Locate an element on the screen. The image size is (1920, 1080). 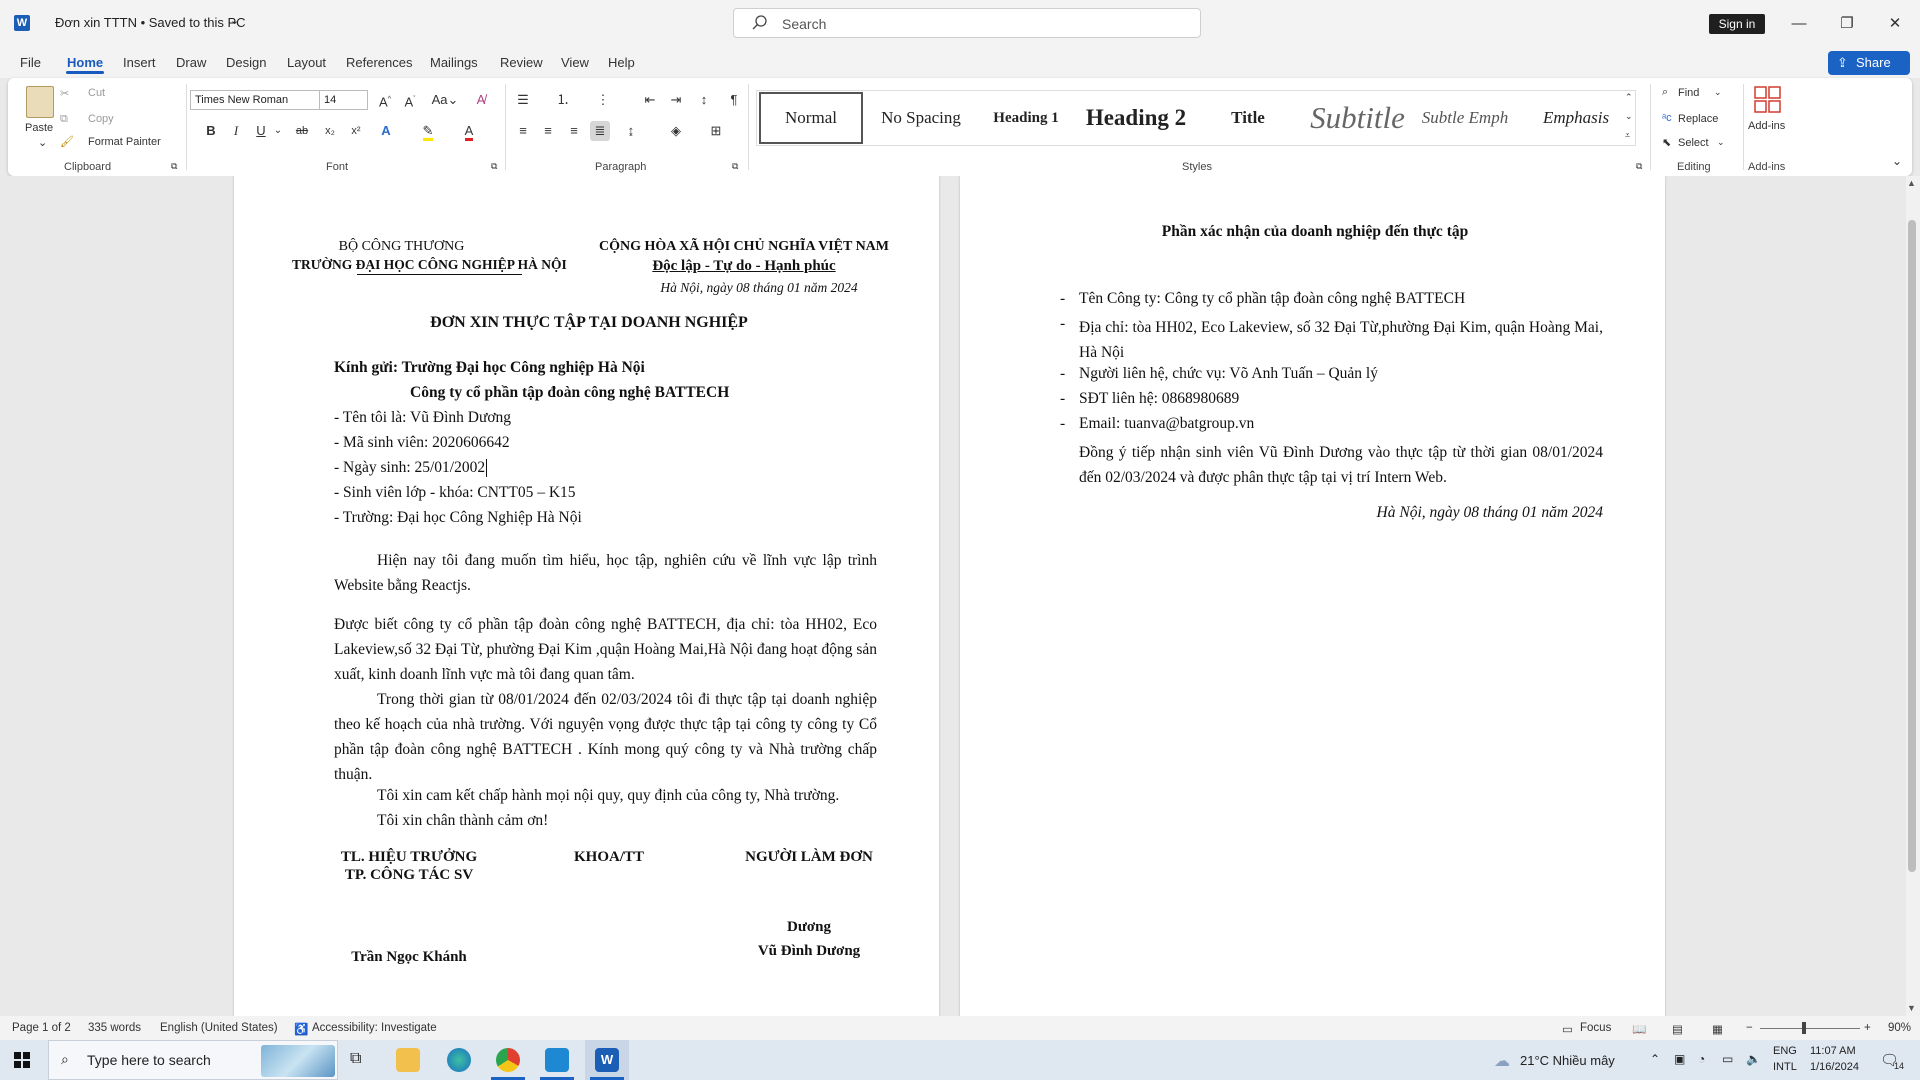
text-effects-icon: A is located at coordinates (386, 131).